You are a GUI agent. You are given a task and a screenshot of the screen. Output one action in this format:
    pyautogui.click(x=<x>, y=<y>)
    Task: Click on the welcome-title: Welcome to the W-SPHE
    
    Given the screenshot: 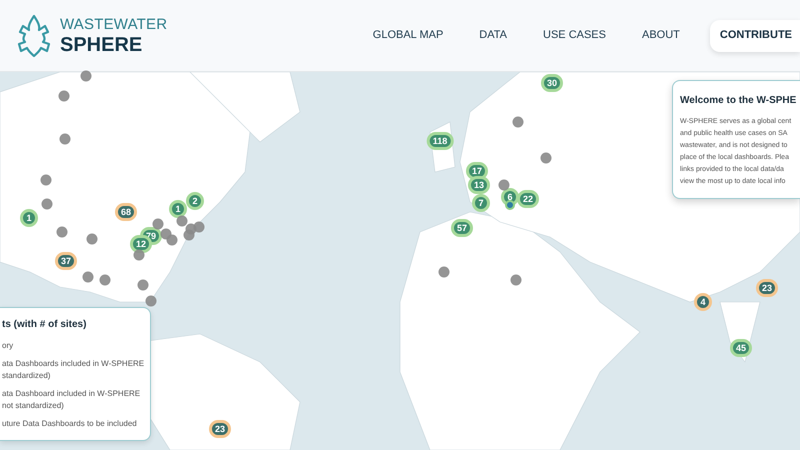 What is the action you would take?
    pyautogui.click(x=739, y=101)
    